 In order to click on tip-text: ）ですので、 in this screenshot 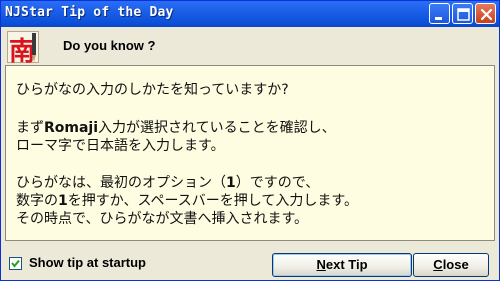, I will do `click(277, 183)`.